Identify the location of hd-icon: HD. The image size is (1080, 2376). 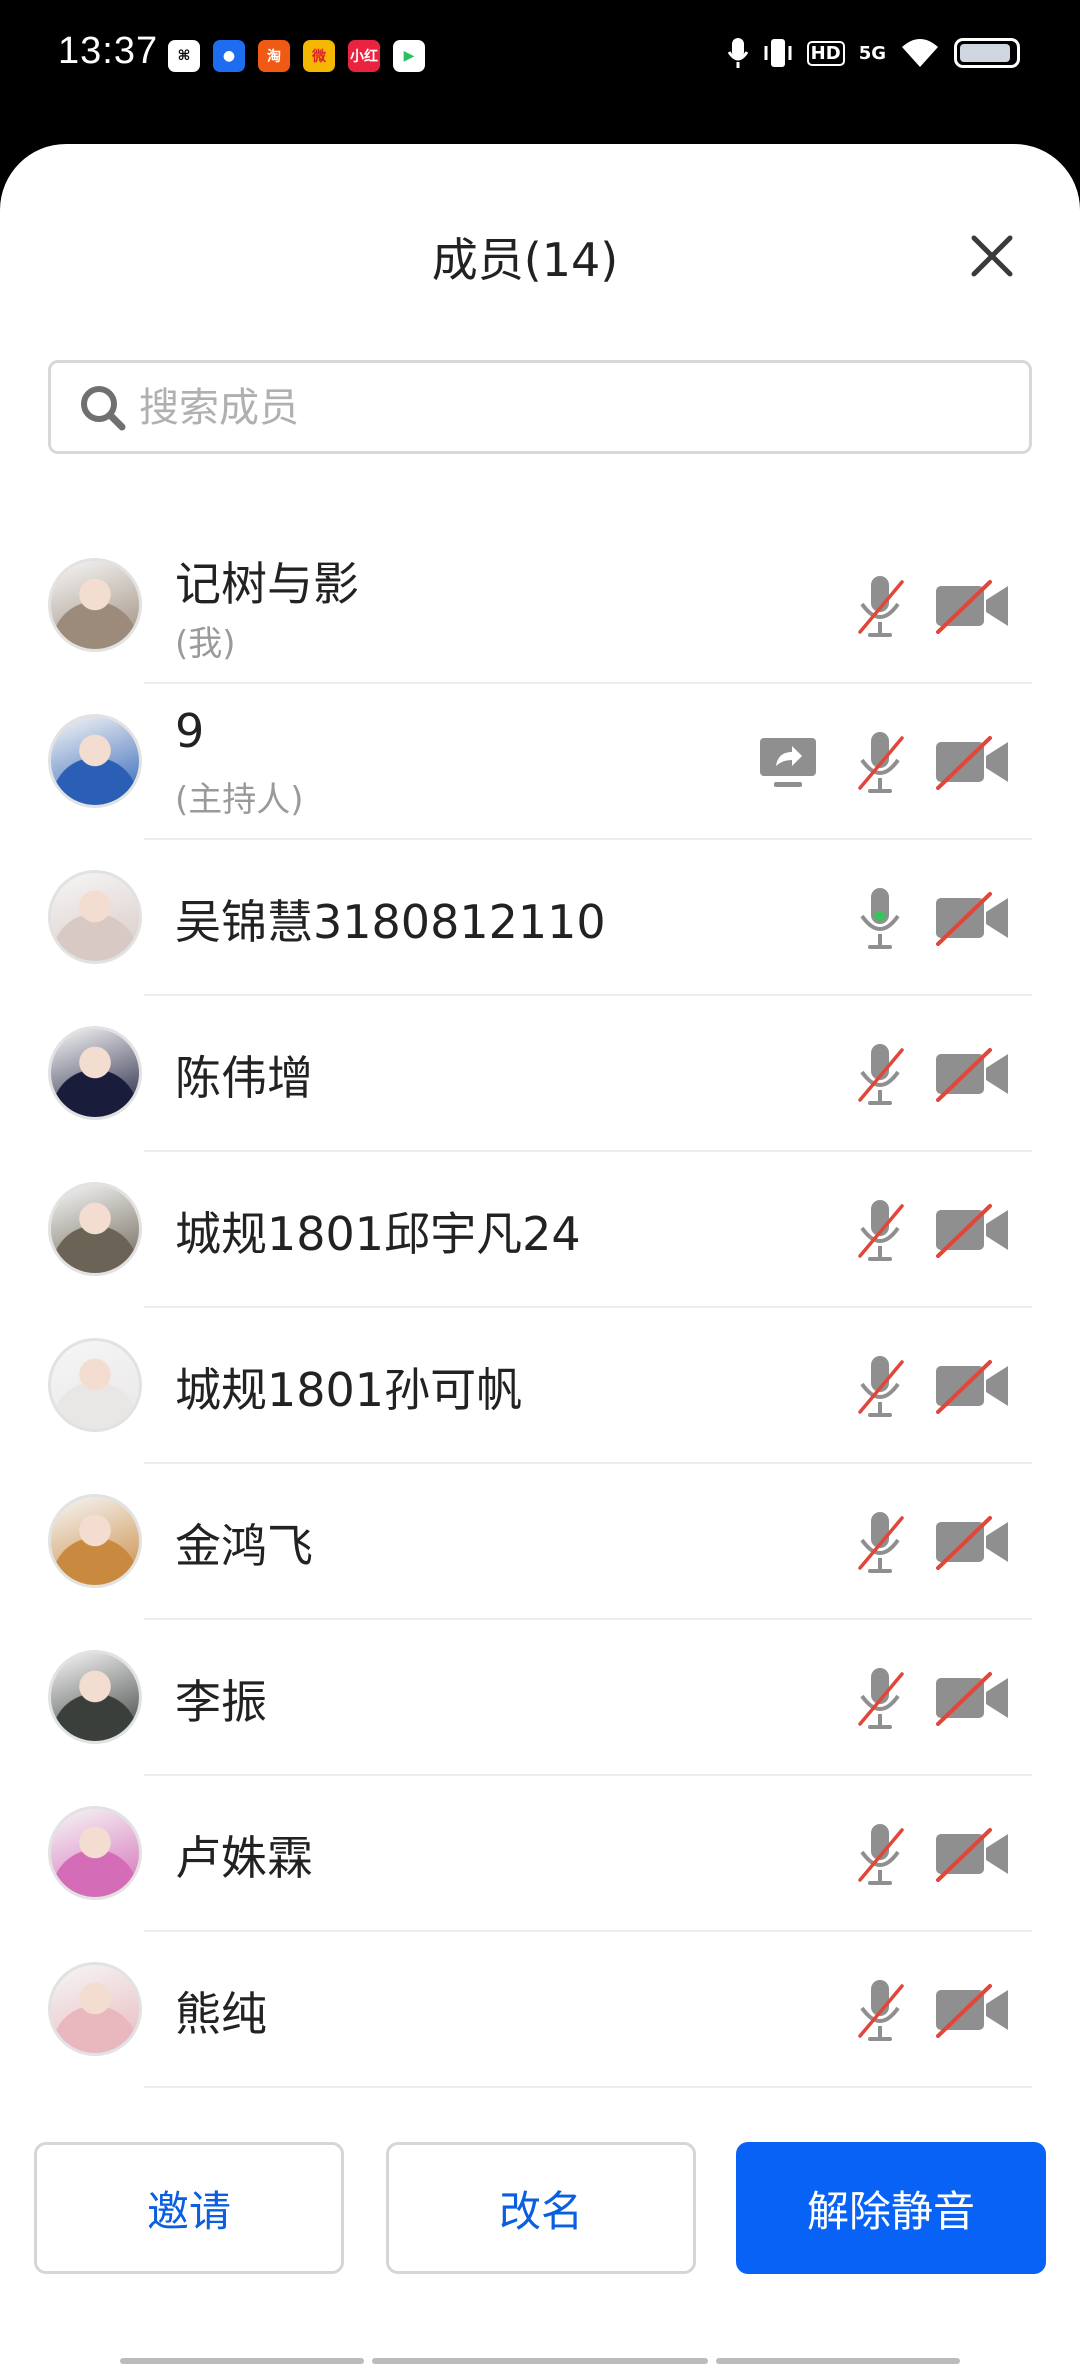
(825, 53).